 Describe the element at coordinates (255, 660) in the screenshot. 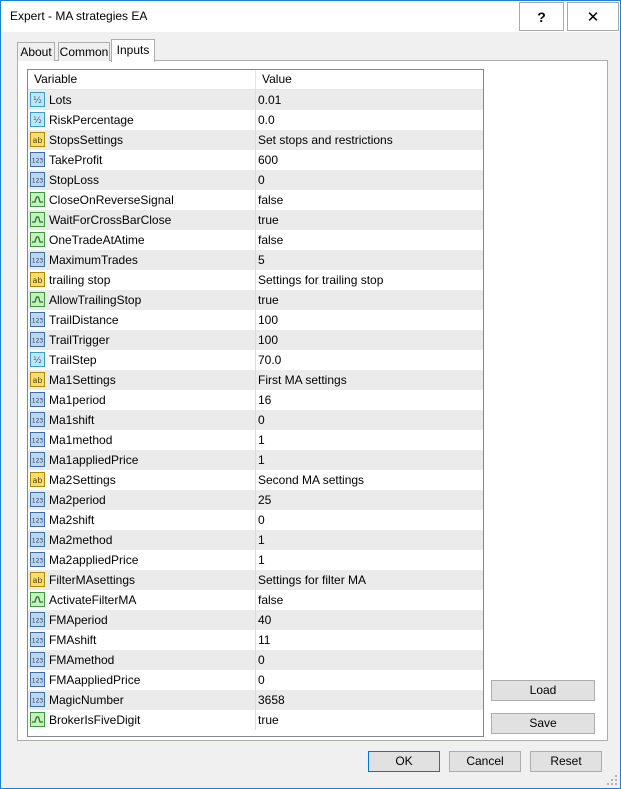

I see `table-row: 123 FMAmethod 0` at that location.